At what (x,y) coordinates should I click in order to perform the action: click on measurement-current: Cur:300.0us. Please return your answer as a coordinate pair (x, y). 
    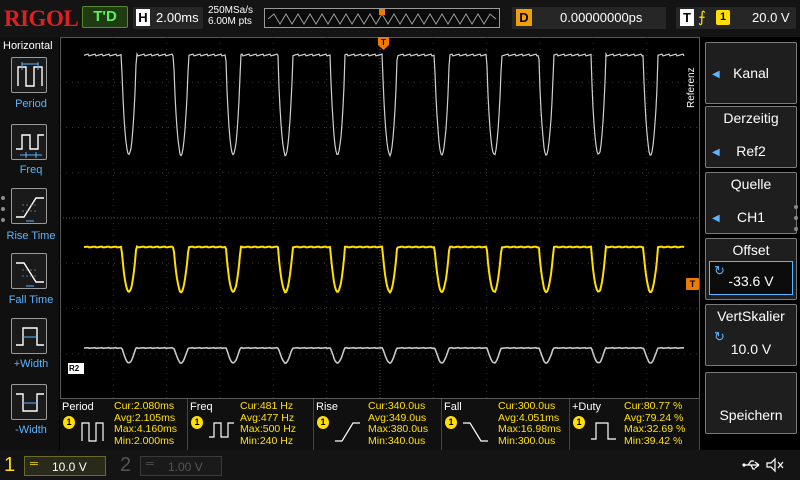
    Looking at the image, I should click on (527, 406).